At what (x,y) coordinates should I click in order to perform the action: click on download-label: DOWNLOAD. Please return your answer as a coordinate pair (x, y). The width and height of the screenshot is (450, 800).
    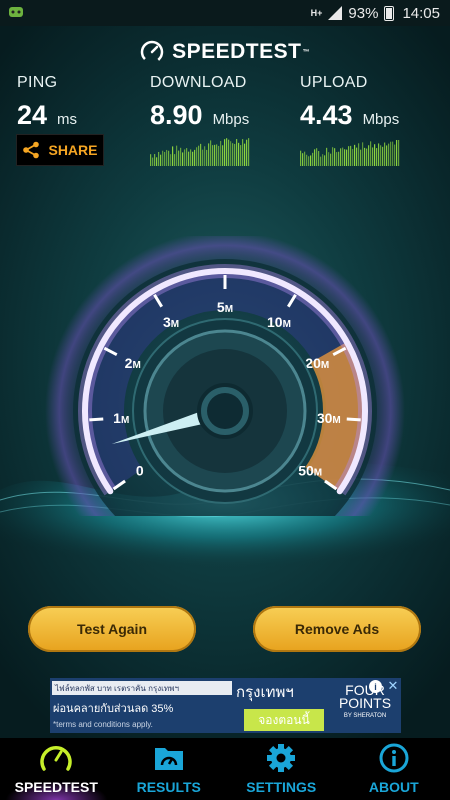
    Looking at the image, I should click on (198, 82).